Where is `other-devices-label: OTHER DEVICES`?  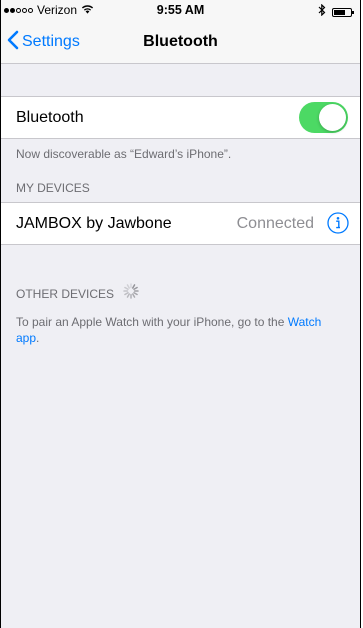
other-devices-label: OTHER DEVICES is located at coordinates (65, 293).